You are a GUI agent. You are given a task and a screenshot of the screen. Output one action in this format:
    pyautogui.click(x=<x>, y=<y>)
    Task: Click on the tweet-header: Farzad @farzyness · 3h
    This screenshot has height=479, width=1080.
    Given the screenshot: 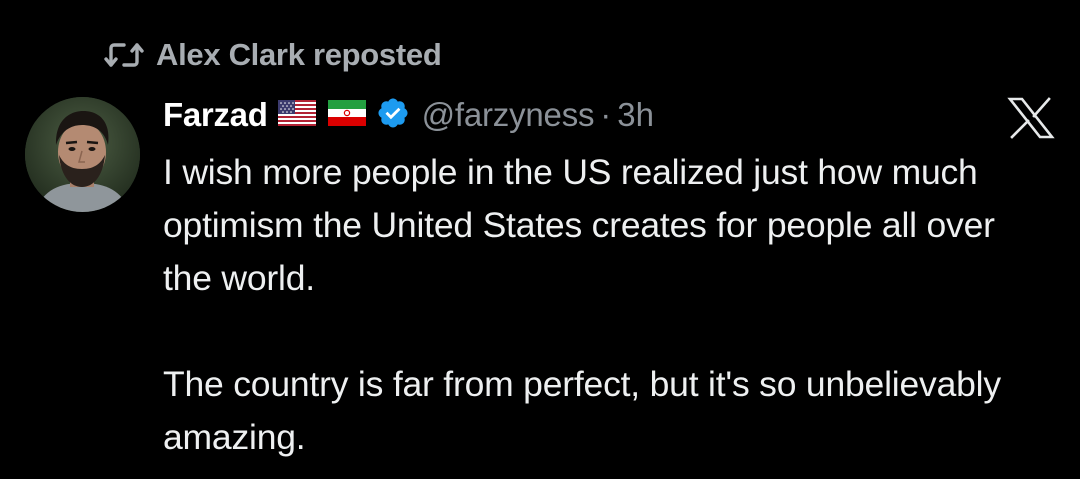 What is the action you would take?
    pyautogui.click(x=408, y=115)
    